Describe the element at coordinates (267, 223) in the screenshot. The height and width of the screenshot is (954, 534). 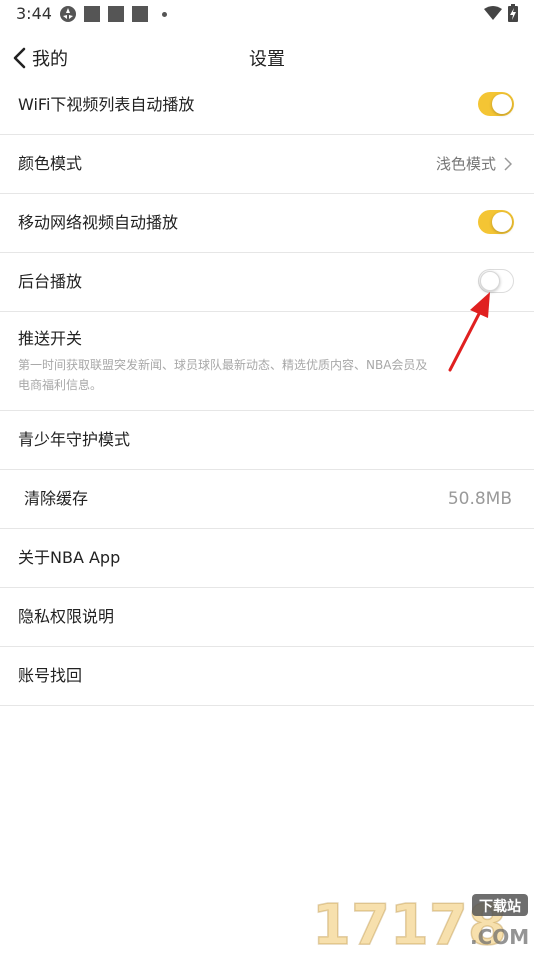
I see `setting-mobile-autoplay: 移动网络视频自动播放` at that location.